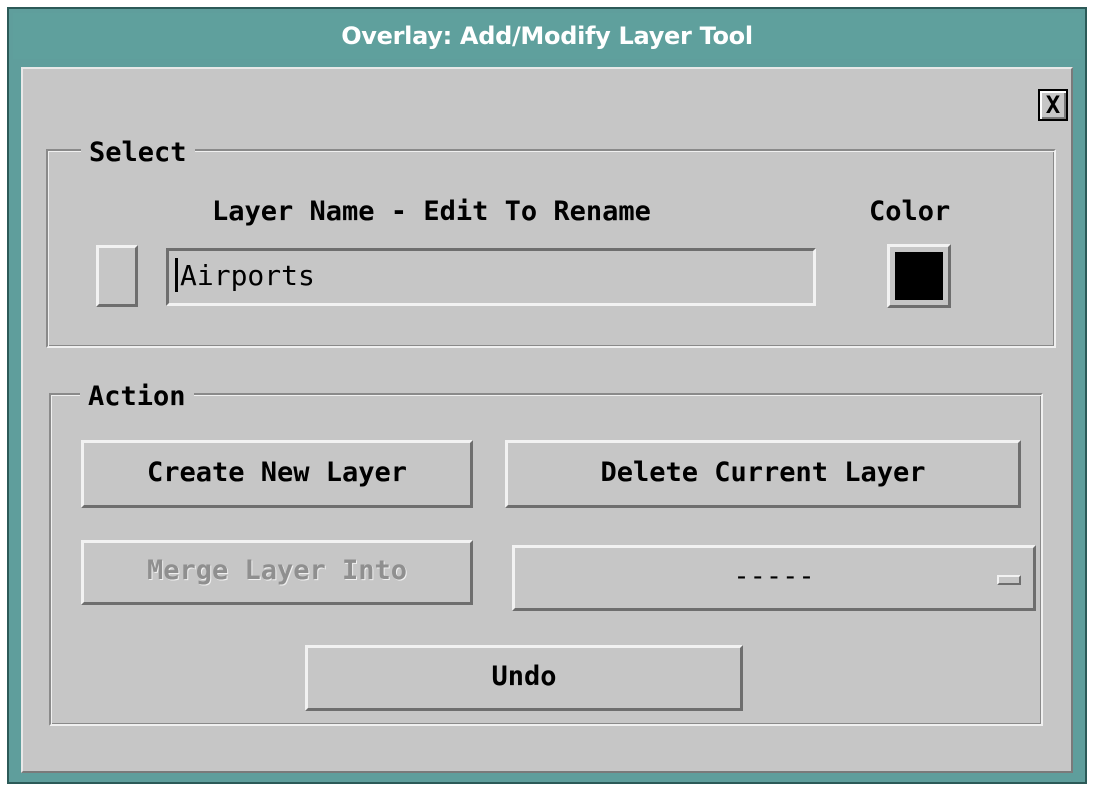  Describe the element at coordinates (547, 36) in the screenshot. I see `window-title: Overlay: Add/Modify Layer Tool` at that location.